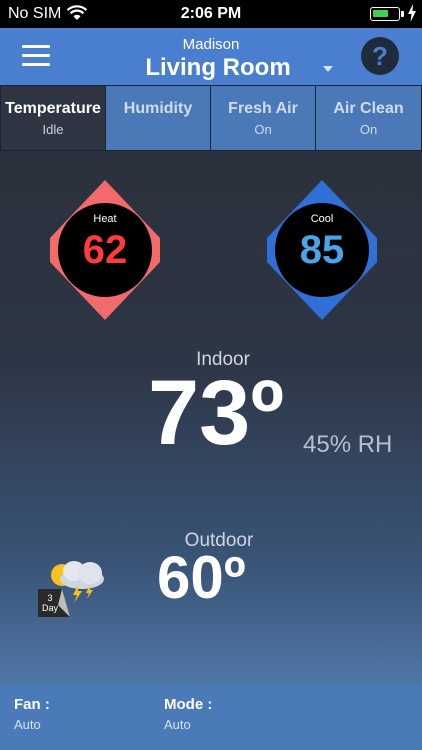  What do you see at coordinates (216, 413) in the screenshot?
I see `indoor-temperature: 73º` at bounding box center [216, 413].